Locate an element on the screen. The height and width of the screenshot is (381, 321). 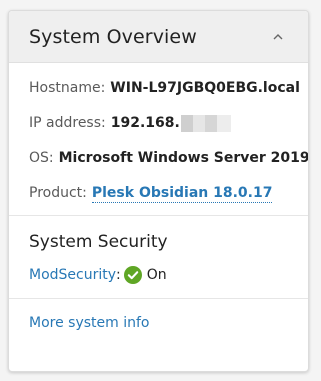
check-circle-icon is located at coordinates (132, 275).